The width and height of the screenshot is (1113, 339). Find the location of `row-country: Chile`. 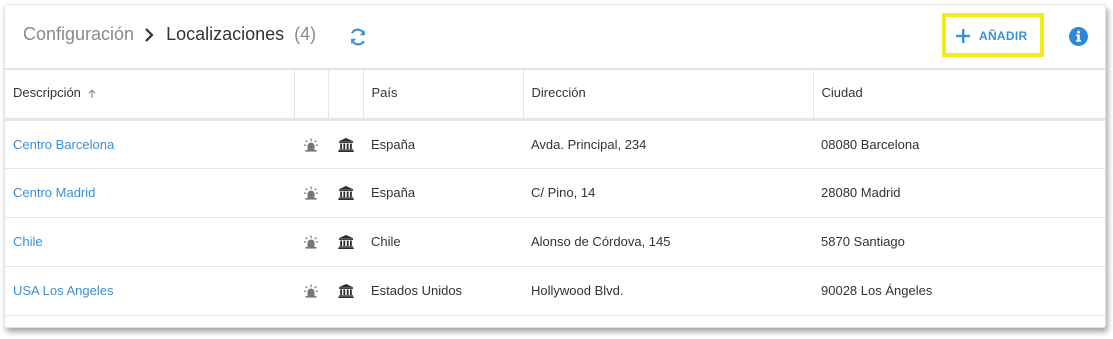

row-country: Chile is located at coordinates (386, 241).